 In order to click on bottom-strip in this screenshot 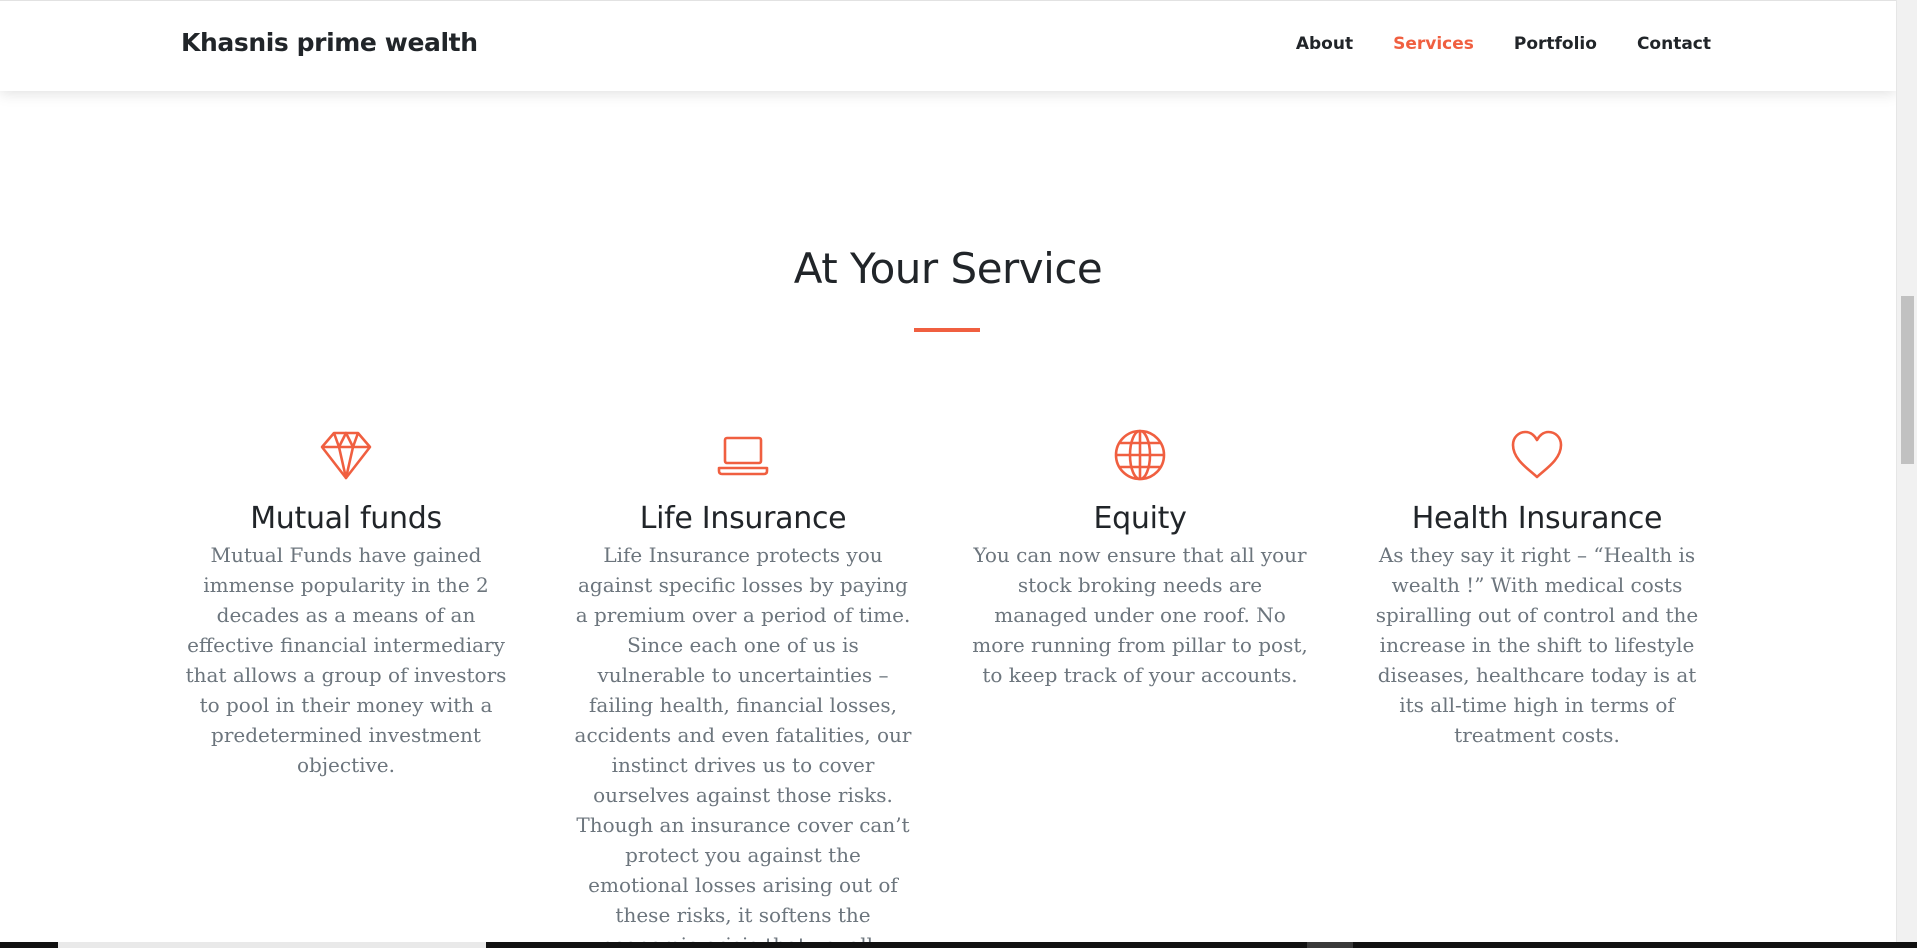, I will do `click(958, 945)`.